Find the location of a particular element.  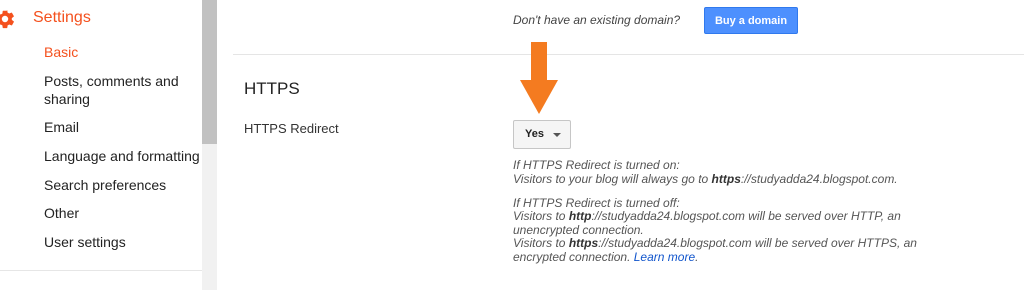

chevron-down-icon is located at coordinates (557, 135).